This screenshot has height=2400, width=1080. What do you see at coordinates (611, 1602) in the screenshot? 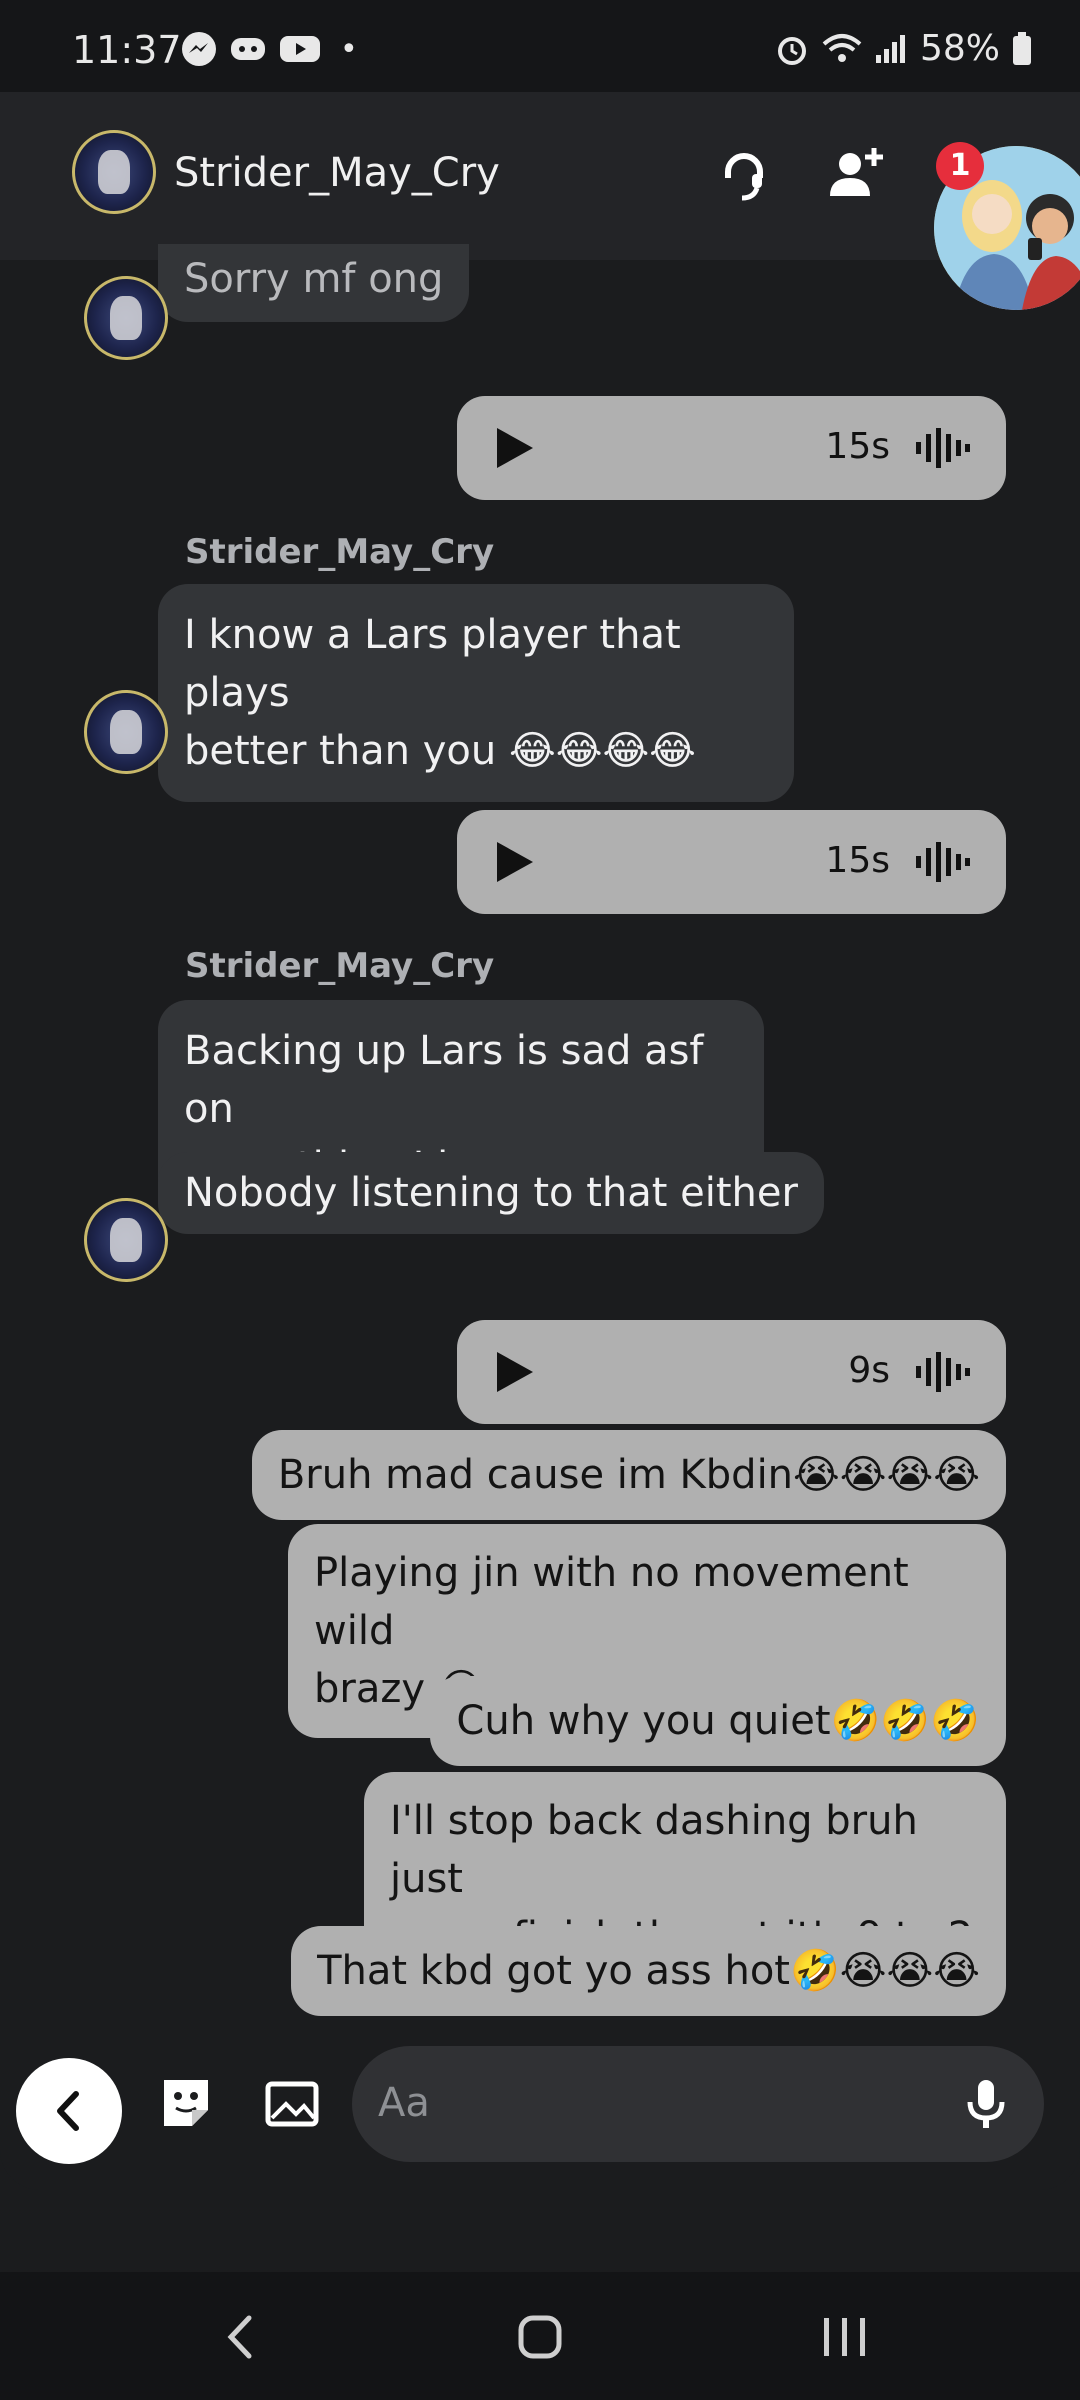
I see `message-text-line: Playing jin with no movement wild` at bounding box center [611, 1602].